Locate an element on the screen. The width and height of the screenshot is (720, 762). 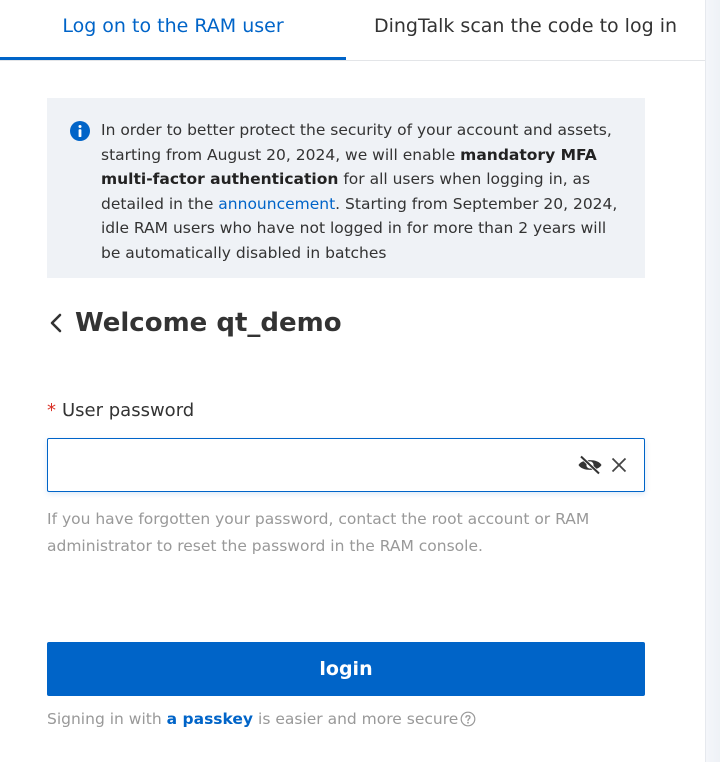
welcome-title: Welcome qt_demo is located at coordinates (208, 323).